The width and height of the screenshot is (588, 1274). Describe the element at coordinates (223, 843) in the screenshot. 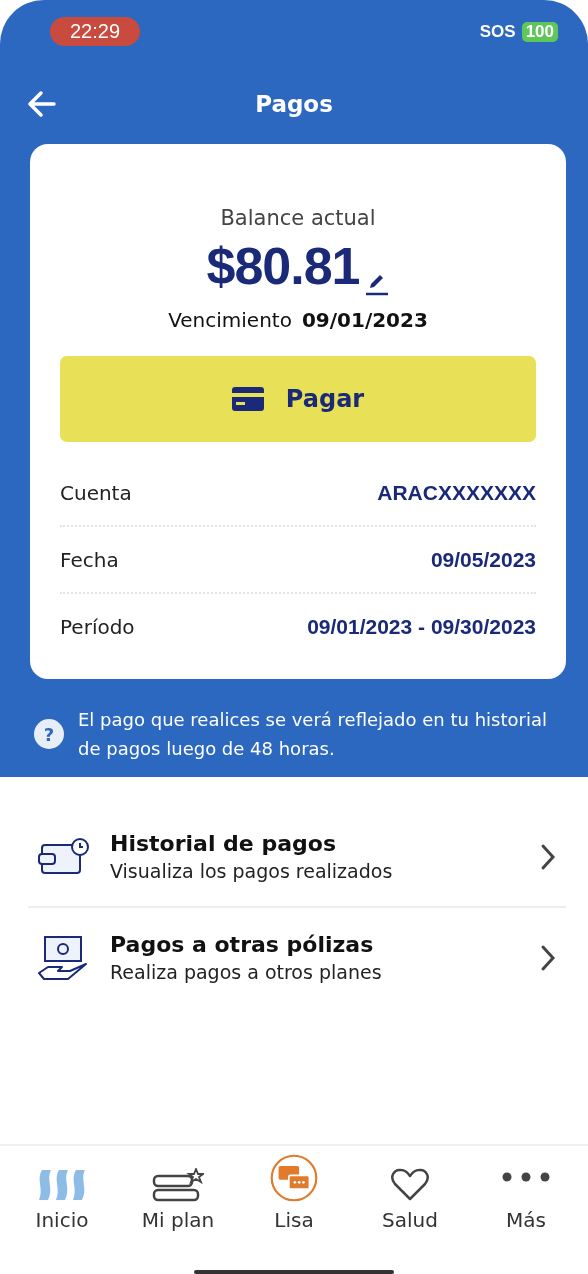

I see `menu-title: Historial de pagos` at that location.